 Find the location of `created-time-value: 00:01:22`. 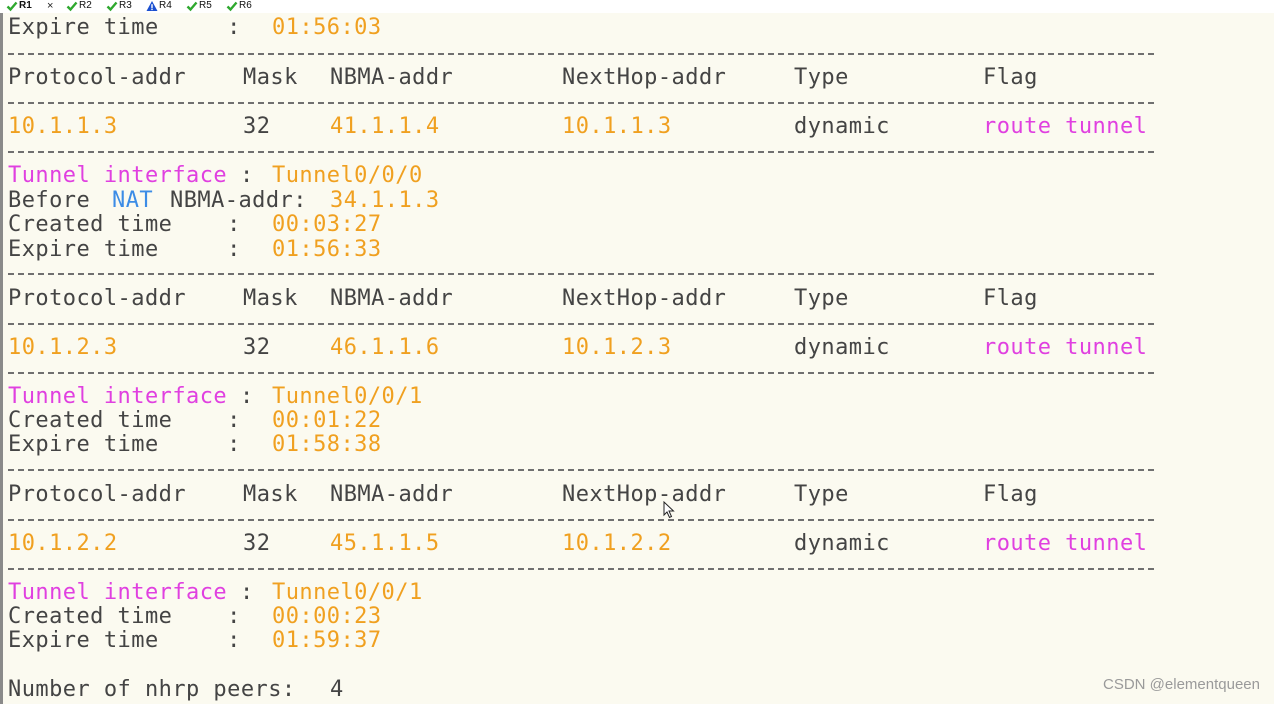

created-time-value: 00:01:22 is located at coordinates (327, 420).